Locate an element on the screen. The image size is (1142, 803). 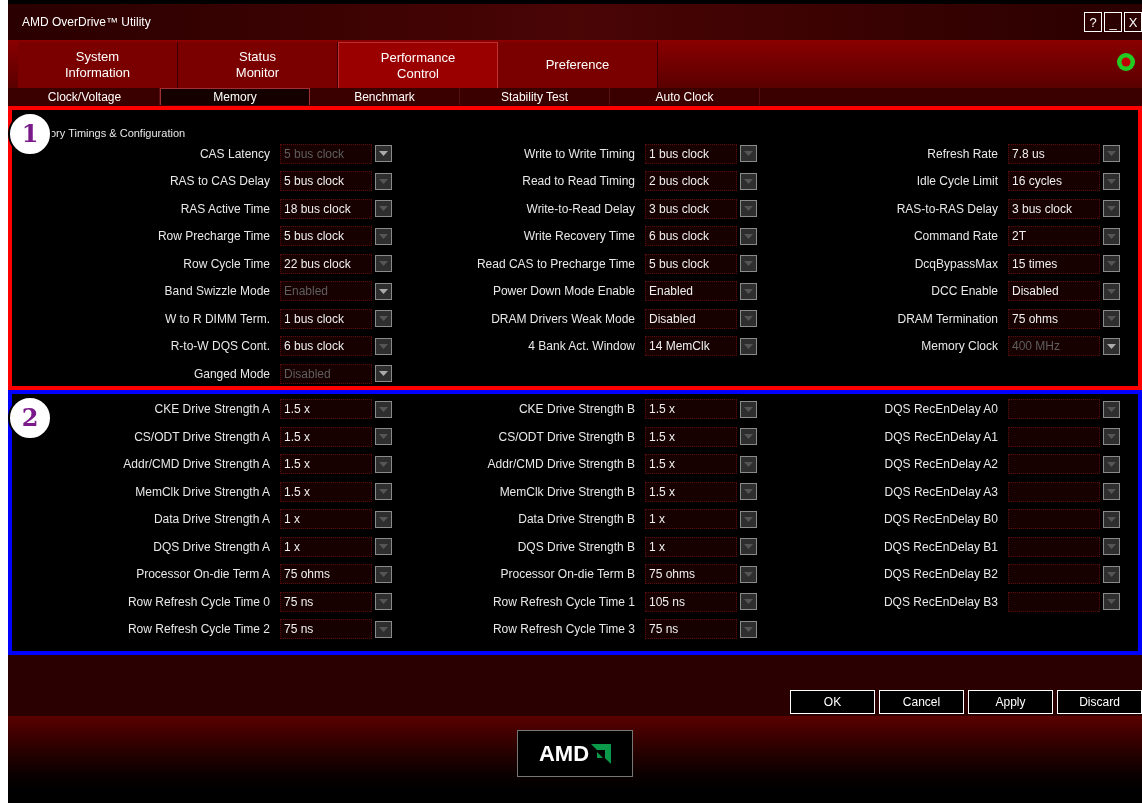
main-tab: Preference is located at coordinates (578, 65).